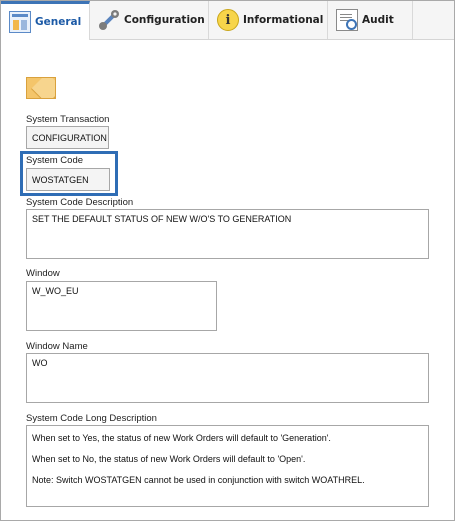 The width and height of the screenshot is (455, 521). Describe the element at coordinates (164, 20) in the screenshot. I see `tab-configuration-label: Configuration` at that location.